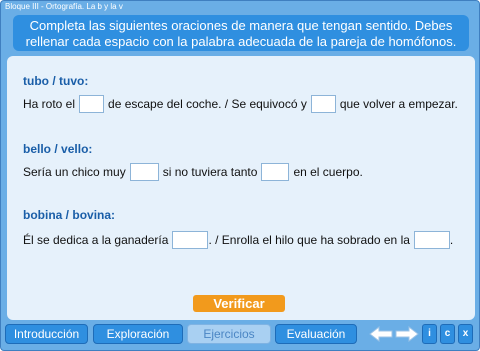 This screenshot has height=351, width=480. I want to click on sentence-text: Ha roto el, so click(49, 104).